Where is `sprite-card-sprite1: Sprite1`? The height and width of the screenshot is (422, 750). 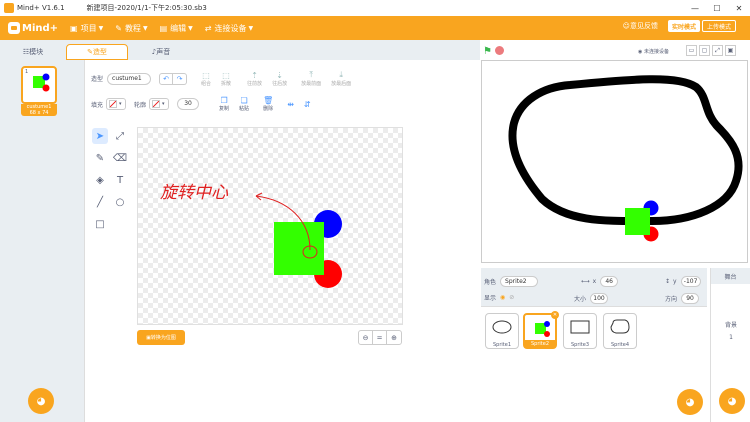 sprite-card-sprite1: Sprite1 is located at coordinates (502, 331).